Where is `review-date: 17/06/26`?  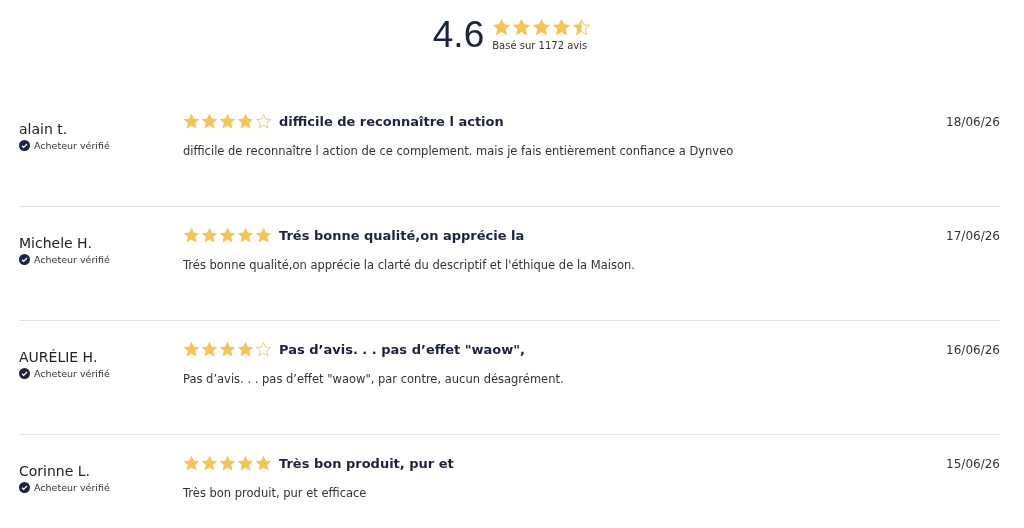
review-date: 17/06/26 is located at coordinates (973, 236).